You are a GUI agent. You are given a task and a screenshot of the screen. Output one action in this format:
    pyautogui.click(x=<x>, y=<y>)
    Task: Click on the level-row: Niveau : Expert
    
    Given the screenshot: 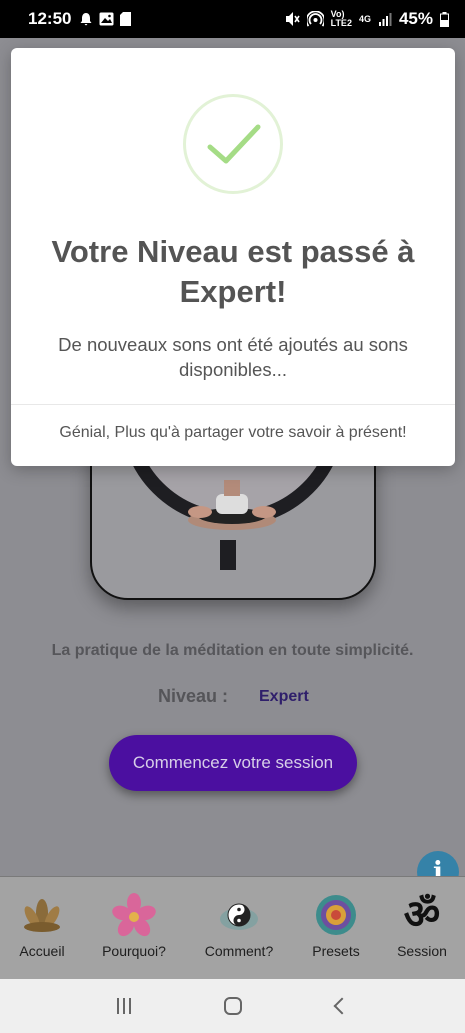 What is the action you would take?
    pyautogui.click(x=232, y=698)
    